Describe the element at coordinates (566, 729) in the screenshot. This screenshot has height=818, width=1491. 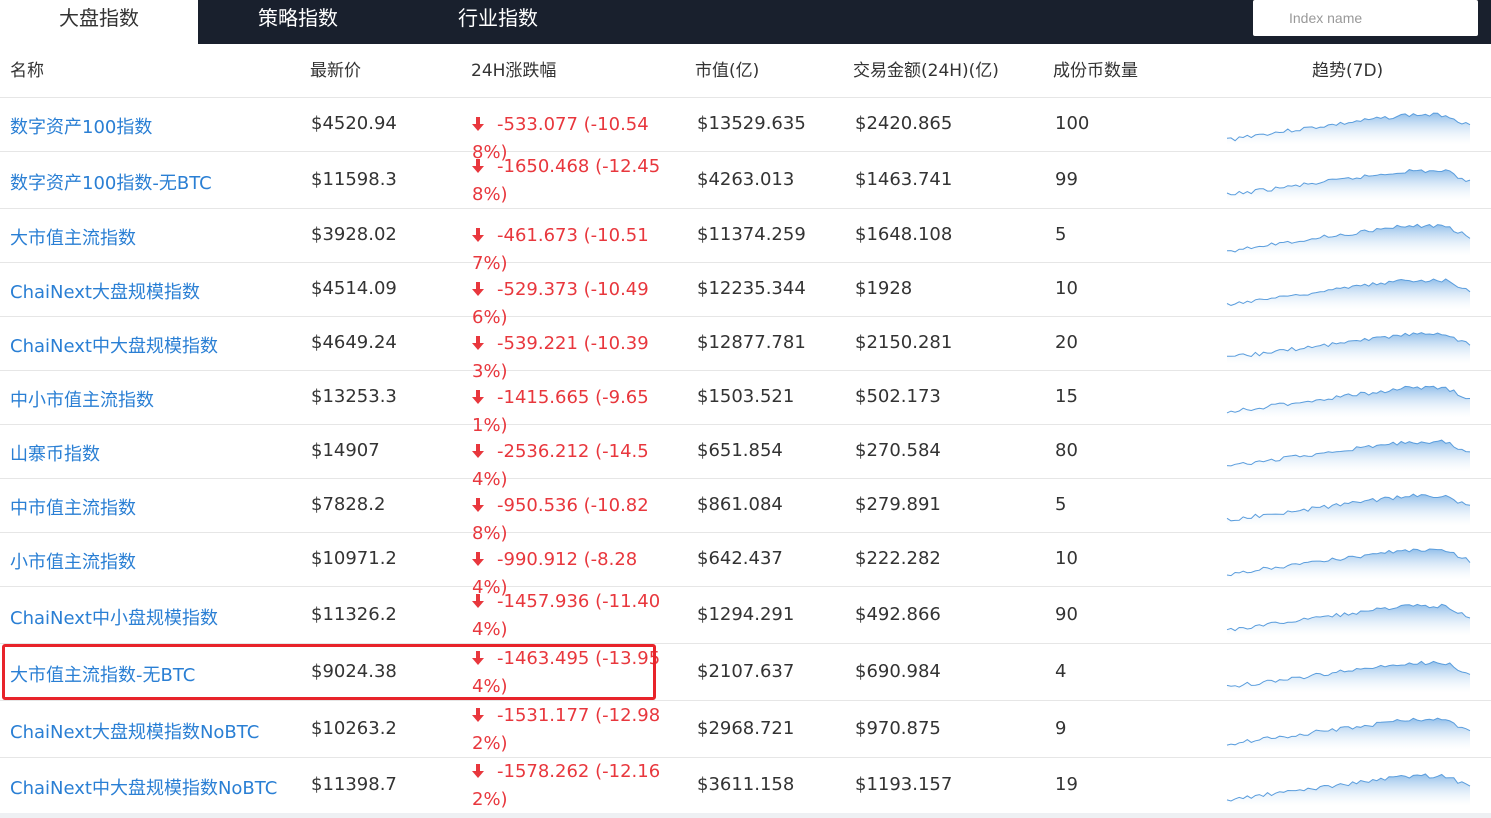
I see `change-value: -1531.177 (-12.982%)` at that location.